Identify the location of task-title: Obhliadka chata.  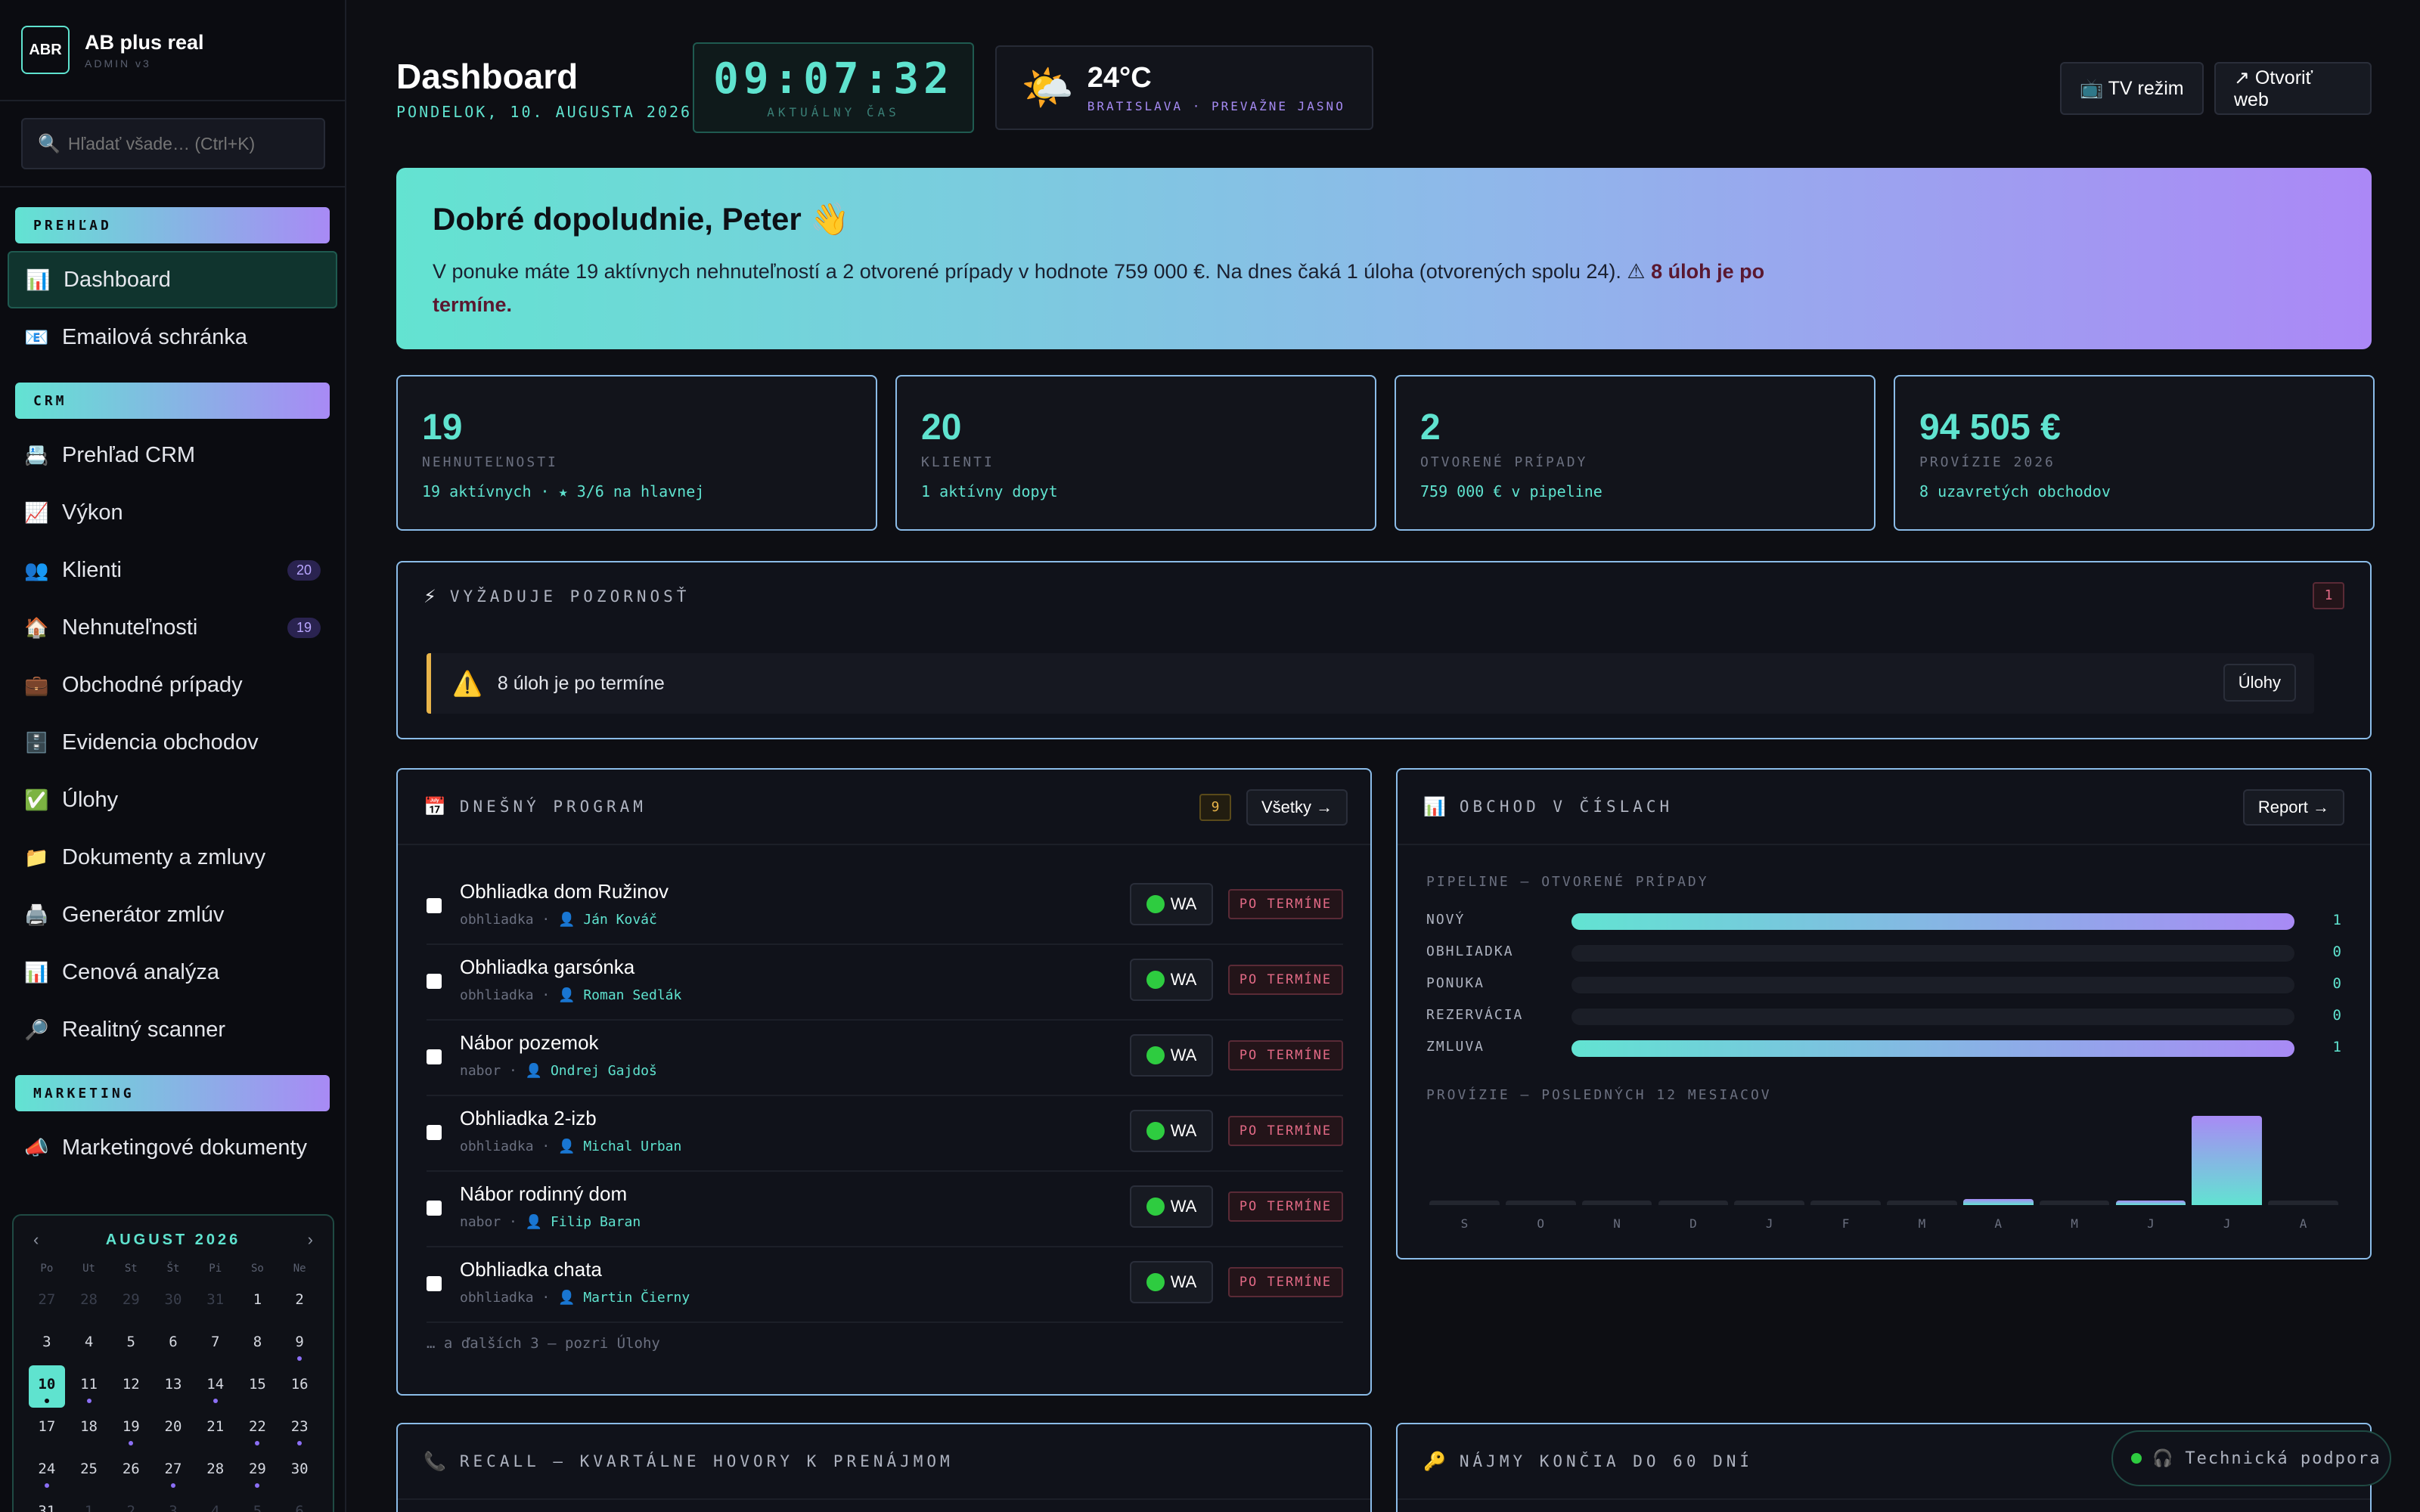
(531, 1269).